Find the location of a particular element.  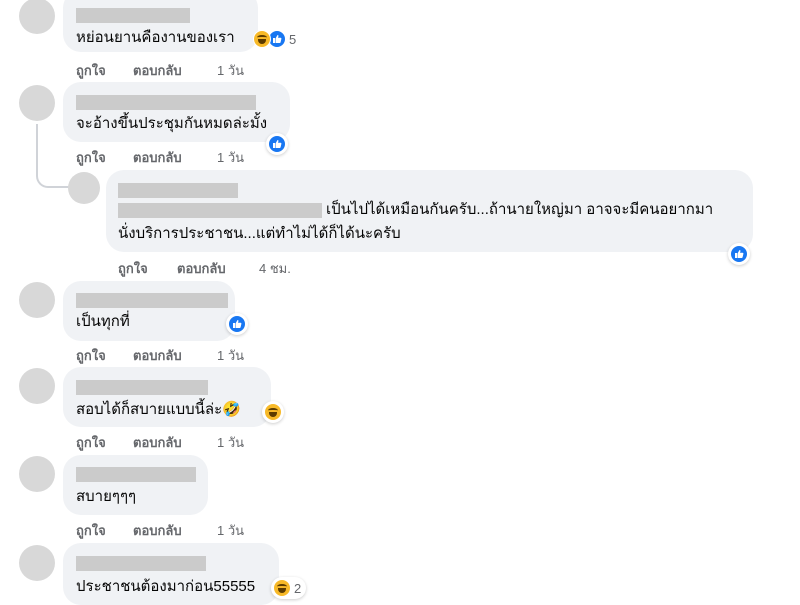

comment-actions: ถูกใจ ตอบกลับ 4 ชม. is located at coordinates (218, 267).